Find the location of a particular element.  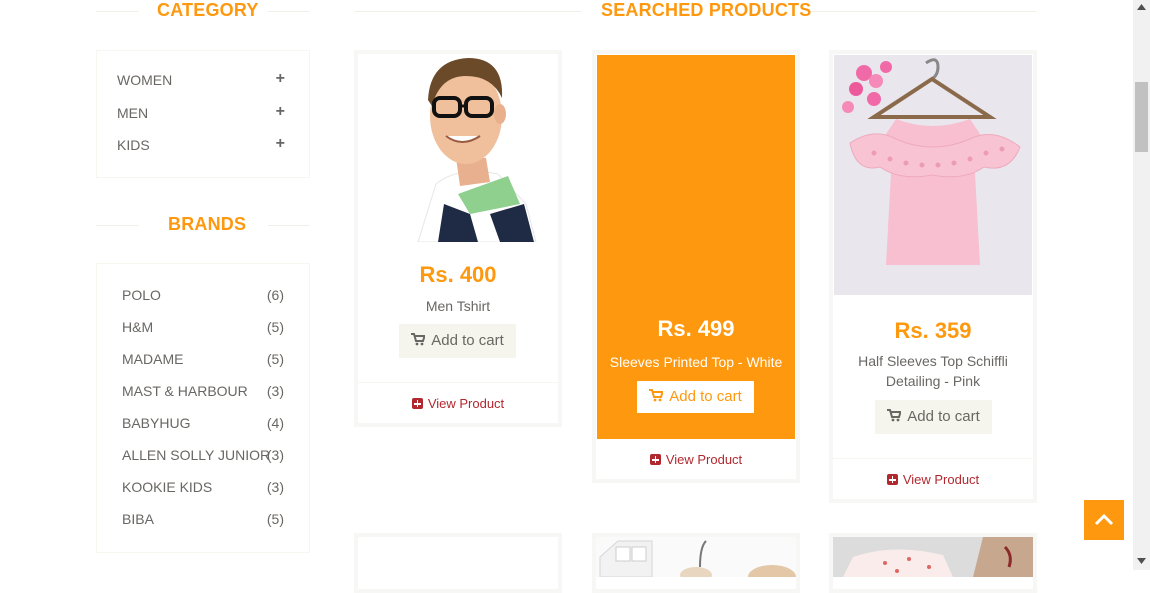

brand-item-kookie-kids: KOOKIE KIDS (3) is located at coordinates (203, 489).